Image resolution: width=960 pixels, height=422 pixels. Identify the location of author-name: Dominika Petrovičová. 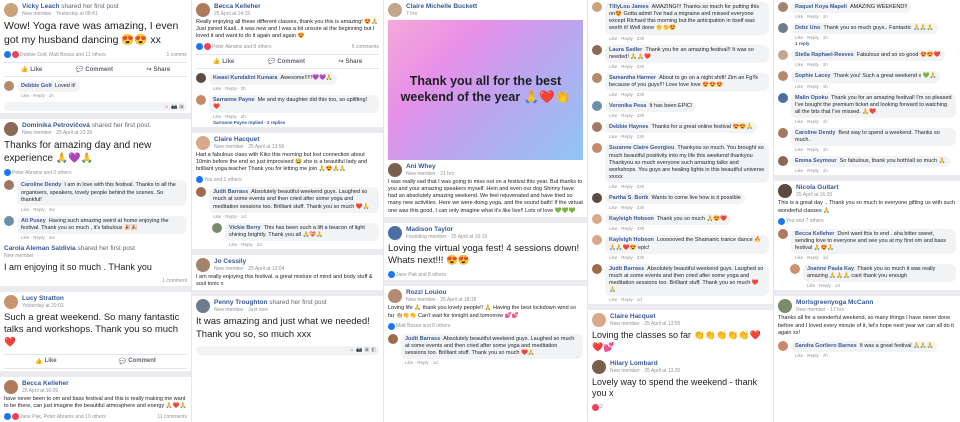
(56, 125).